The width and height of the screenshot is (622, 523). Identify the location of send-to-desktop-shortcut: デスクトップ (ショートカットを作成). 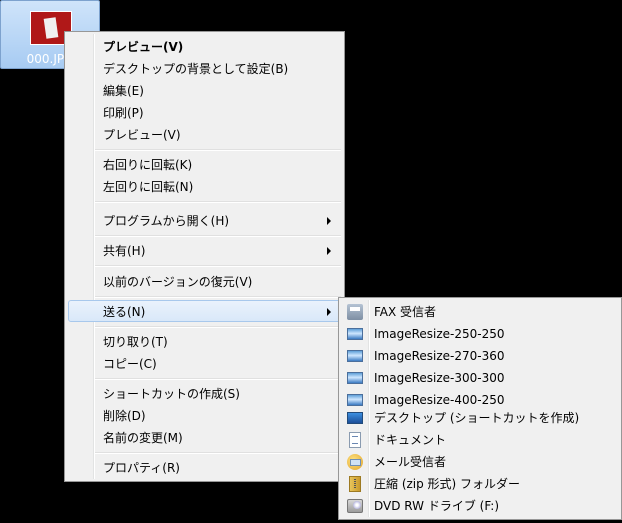
(480, 417).